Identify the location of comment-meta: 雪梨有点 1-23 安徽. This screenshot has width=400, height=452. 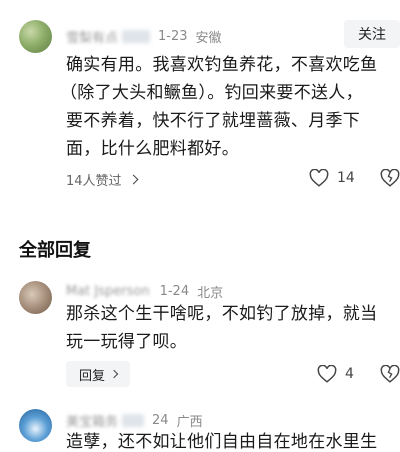
(144, 36).